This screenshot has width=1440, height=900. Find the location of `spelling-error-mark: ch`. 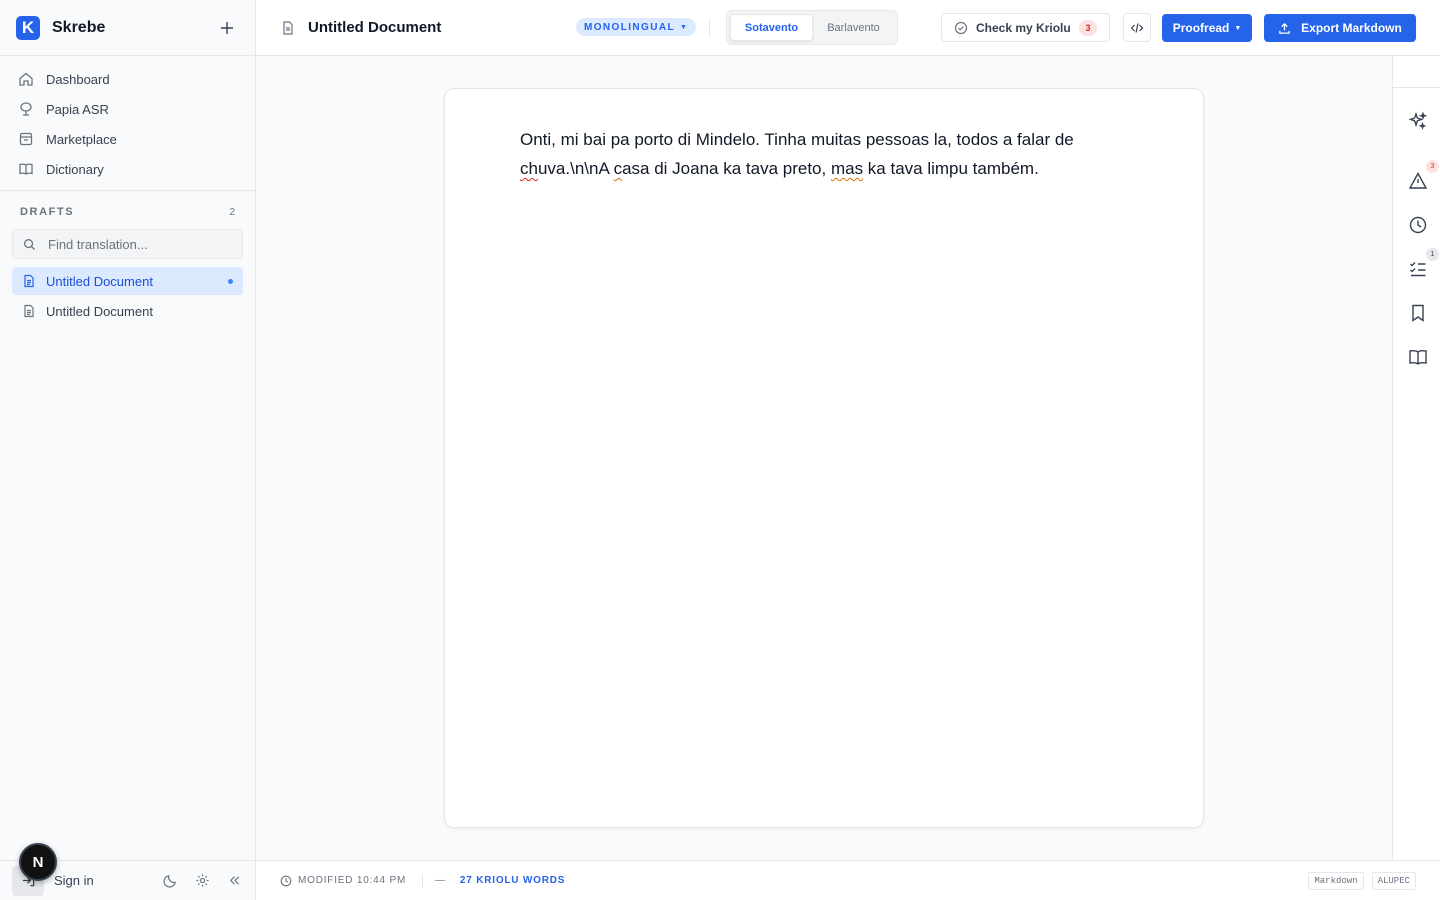

spelling-error-mark: ch is located at coordinates (529, 168).